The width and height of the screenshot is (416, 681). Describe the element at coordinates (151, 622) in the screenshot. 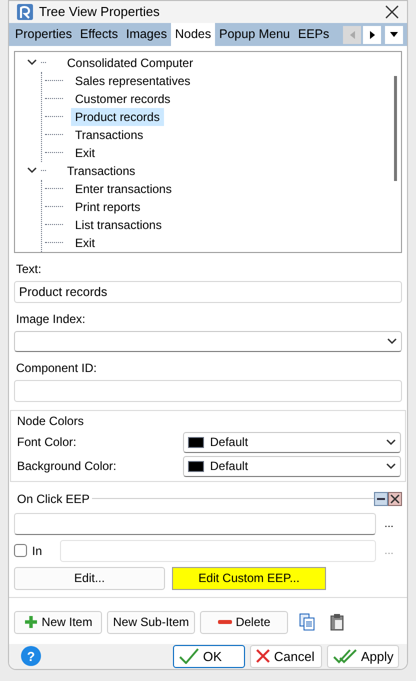

I see `item-button: New Sub-Item` at that location.